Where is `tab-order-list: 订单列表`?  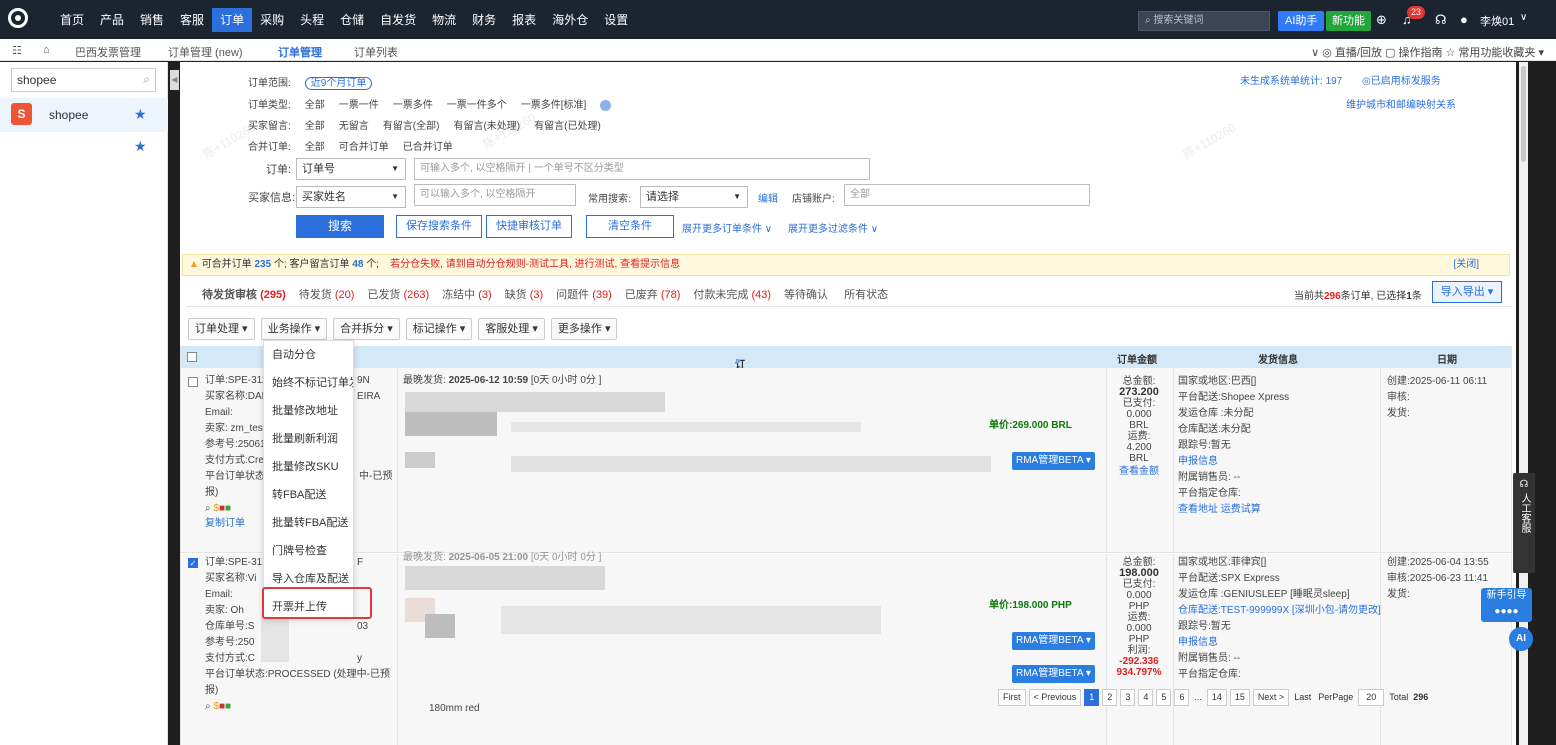
tab-order-list: 订单列表 is located at coordinates (376, 52).